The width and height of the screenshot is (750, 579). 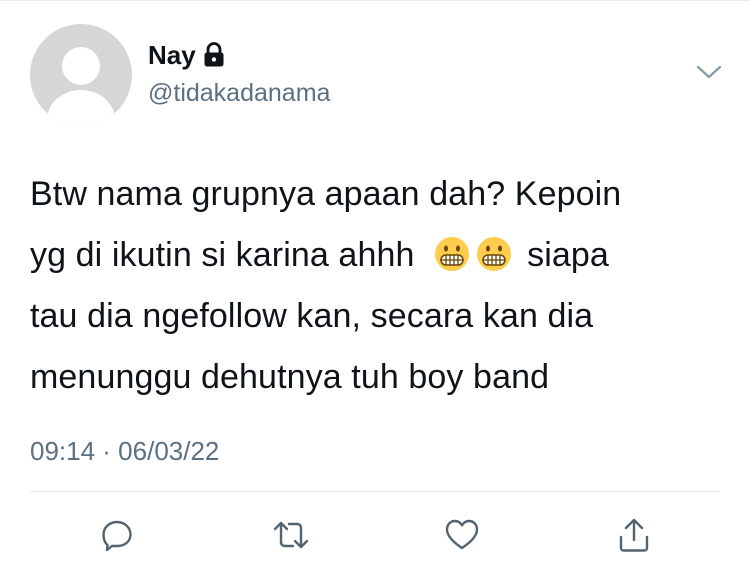 I want to click on action-bar, so click(x=375, y=535).